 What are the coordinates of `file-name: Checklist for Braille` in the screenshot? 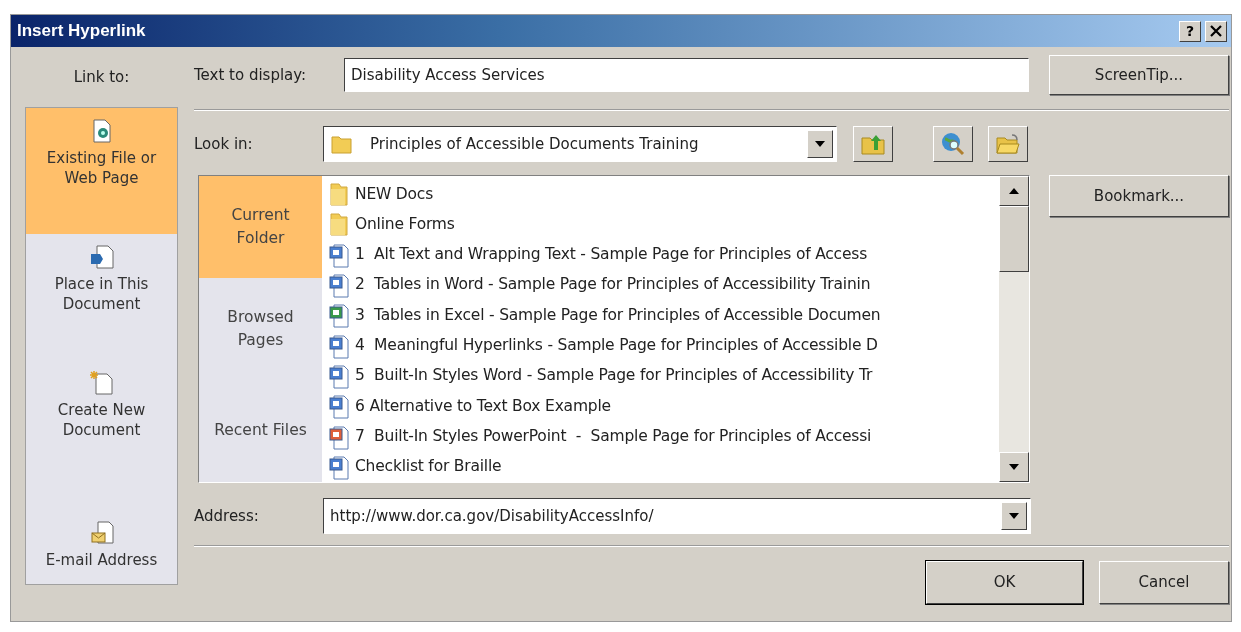 It's located at (428, 467).